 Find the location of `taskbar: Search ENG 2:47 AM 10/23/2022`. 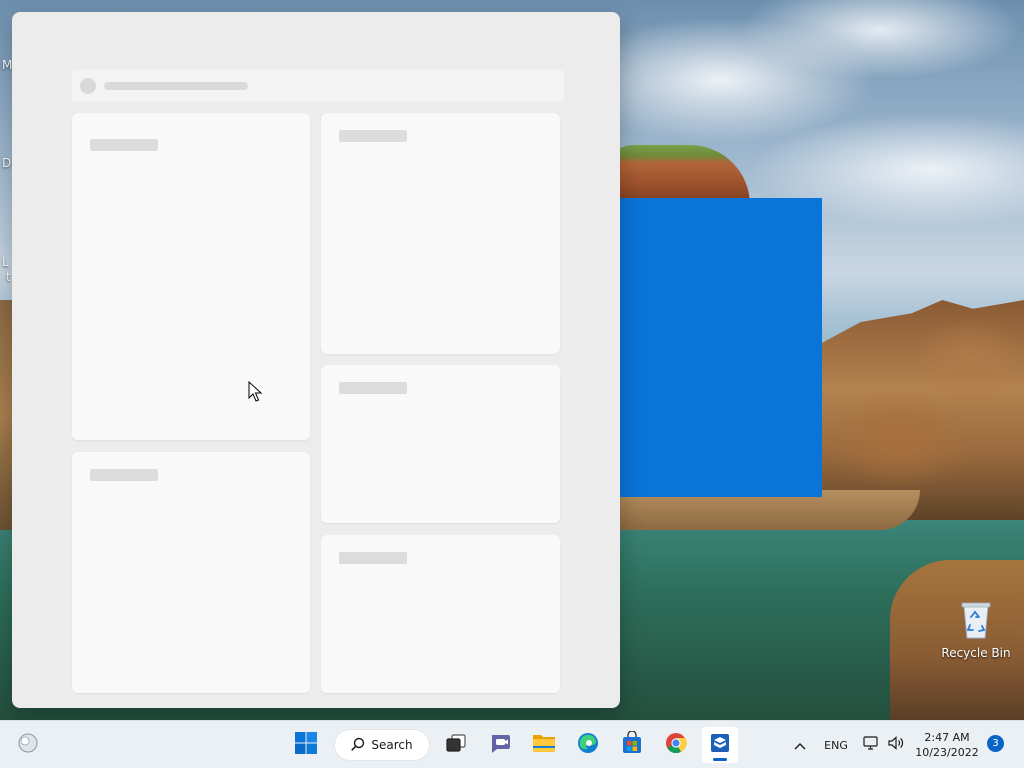

taskbar: Search ENG 2:47 AM 10/23/2022 is located at coordinates (512, 744).